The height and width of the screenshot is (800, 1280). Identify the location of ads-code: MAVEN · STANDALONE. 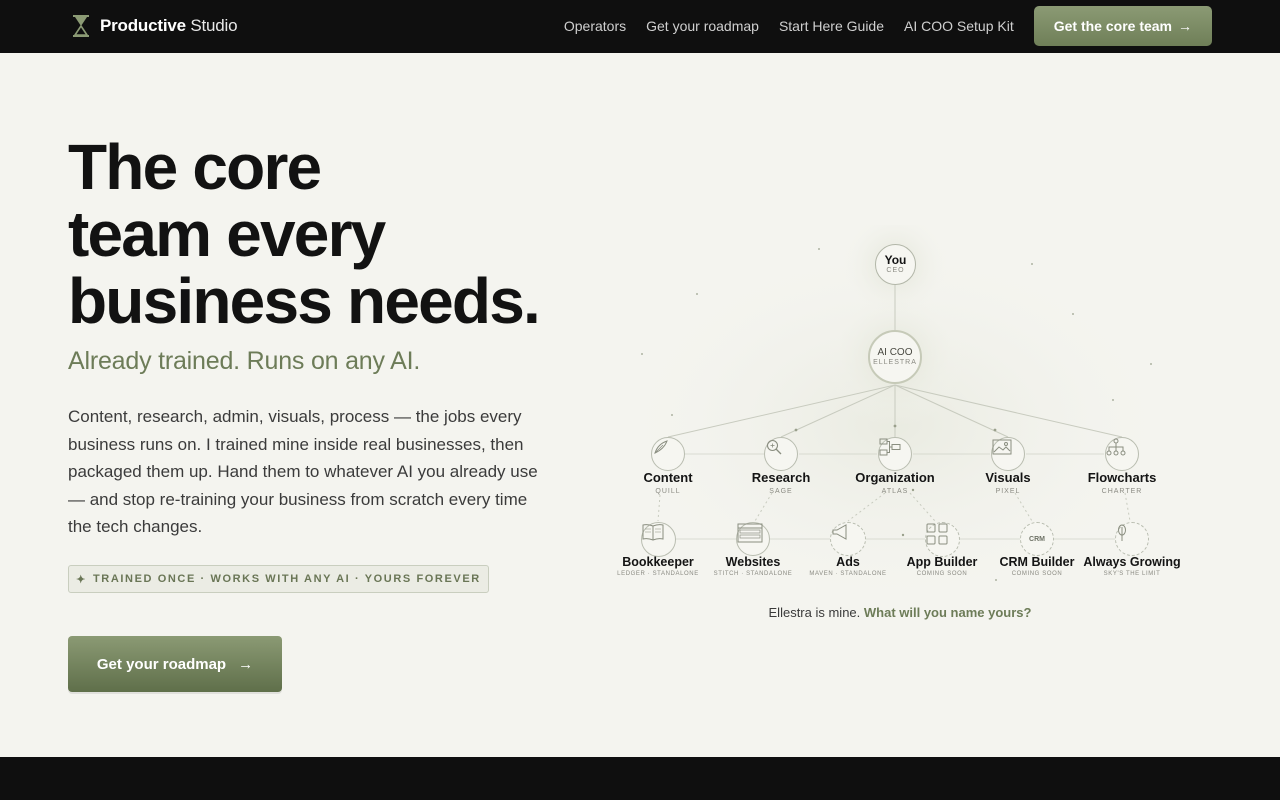
(848, 574).